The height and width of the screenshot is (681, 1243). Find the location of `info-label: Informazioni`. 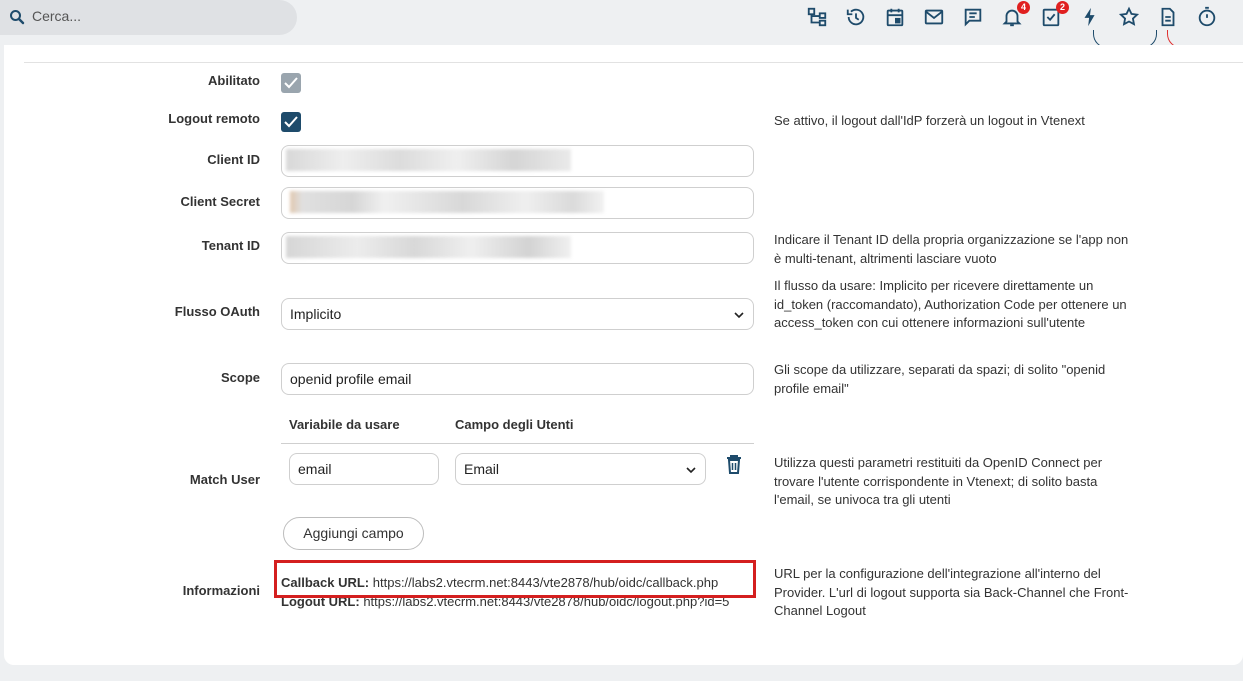

info-label: Informazioni is located at coordinates (221, 590).